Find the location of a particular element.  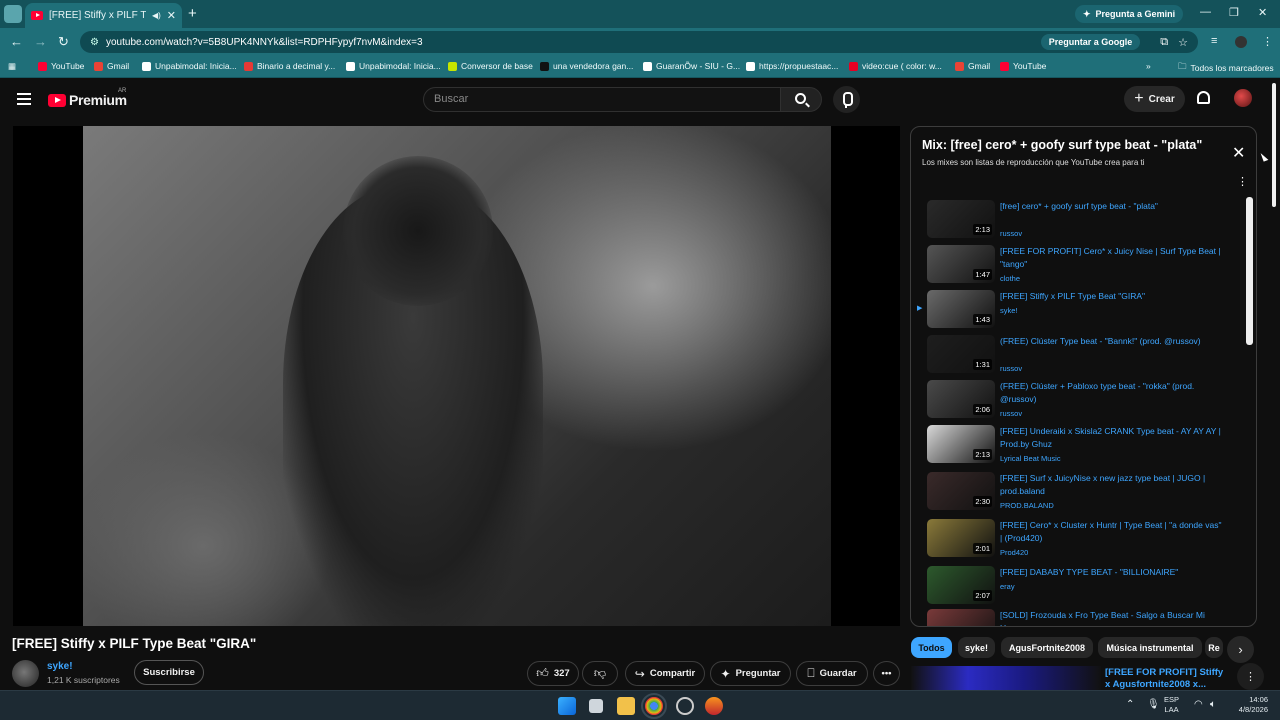

filter-chip: AgusFortnite2008 is located at coordinates (1047, 647).